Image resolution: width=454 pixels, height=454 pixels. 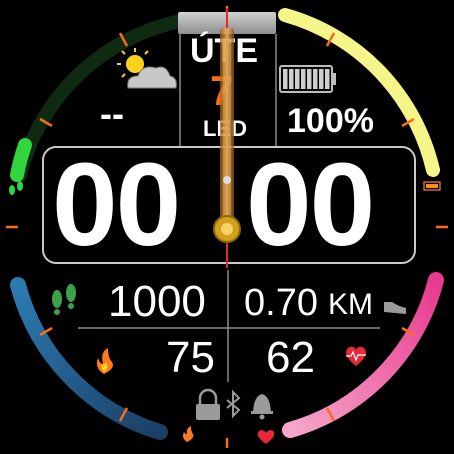 I want to click on bell-icon, so click(x=262, y=407).